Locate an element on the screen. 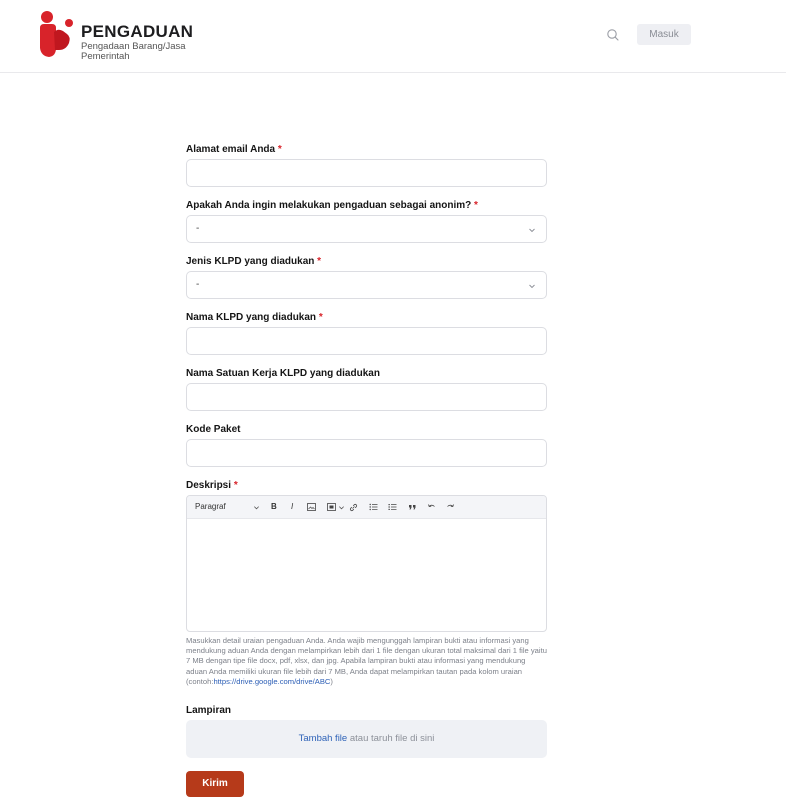  blockquote-icon is located at coordinates (412, 507).